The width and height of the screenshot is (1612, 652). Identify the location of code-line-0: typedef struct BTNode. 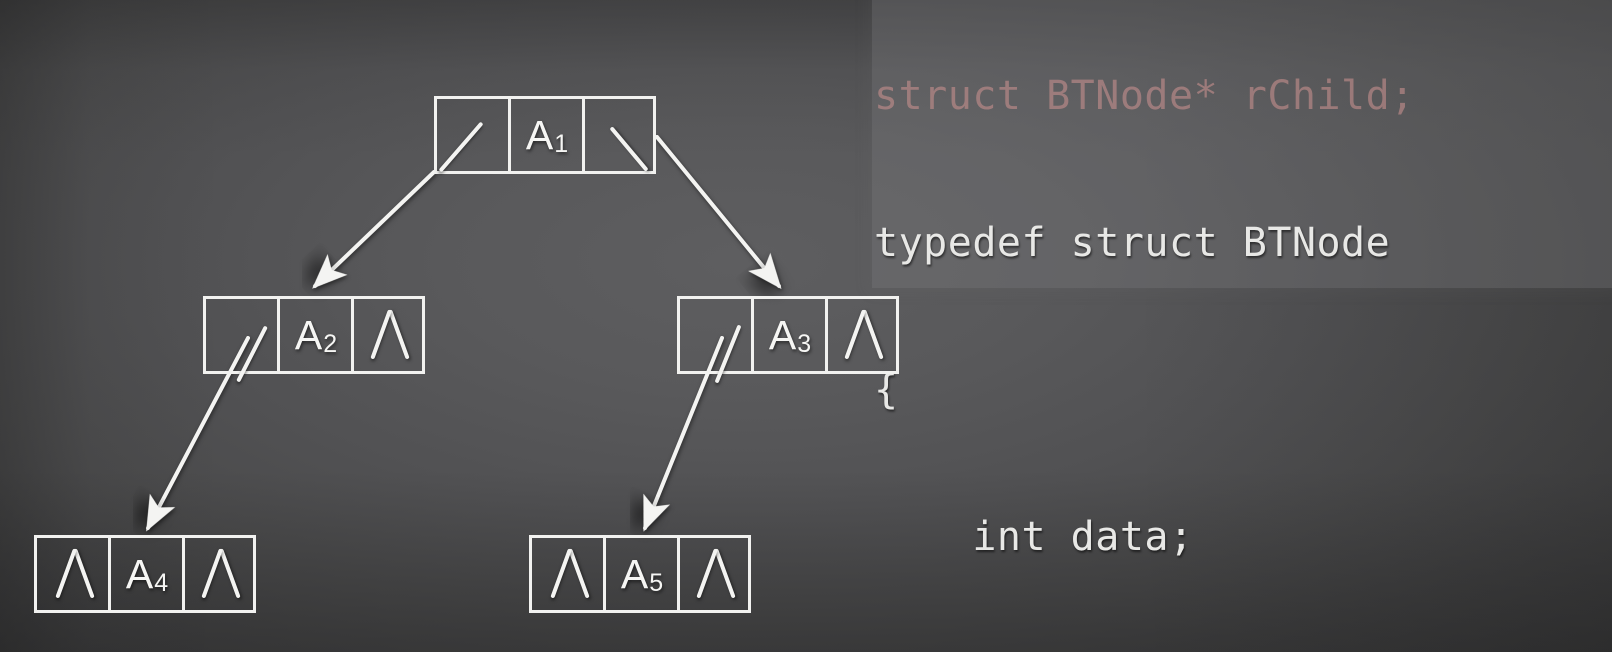
(1132, 243).